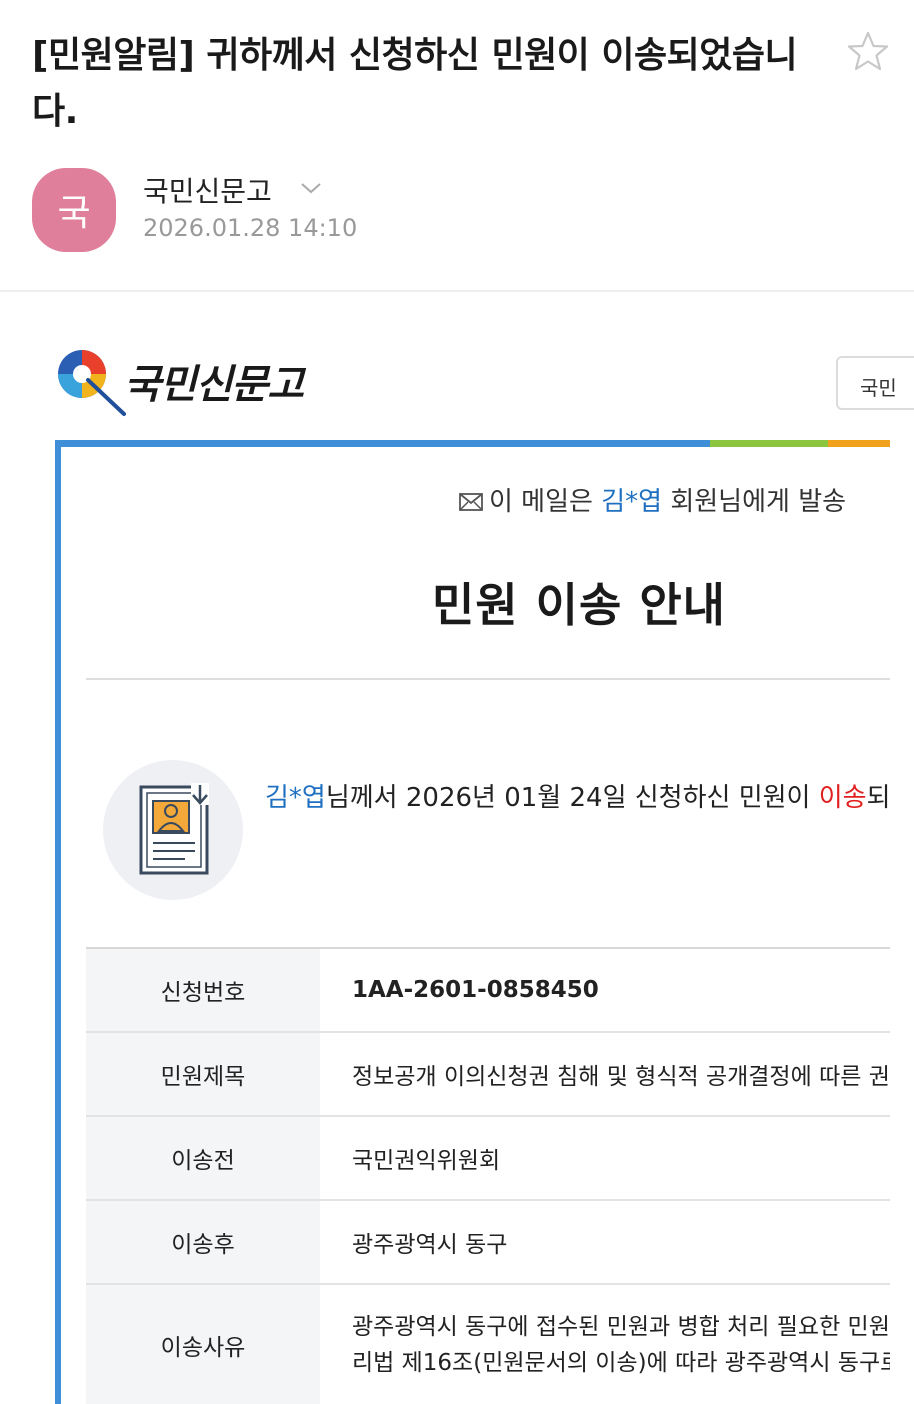 Image resolution: width=914 pixels, height=1404 pixels. Describe the element at coordinates (579, 605) in the screenshot. I see `page-title: 민원 이송 안내` at that location.